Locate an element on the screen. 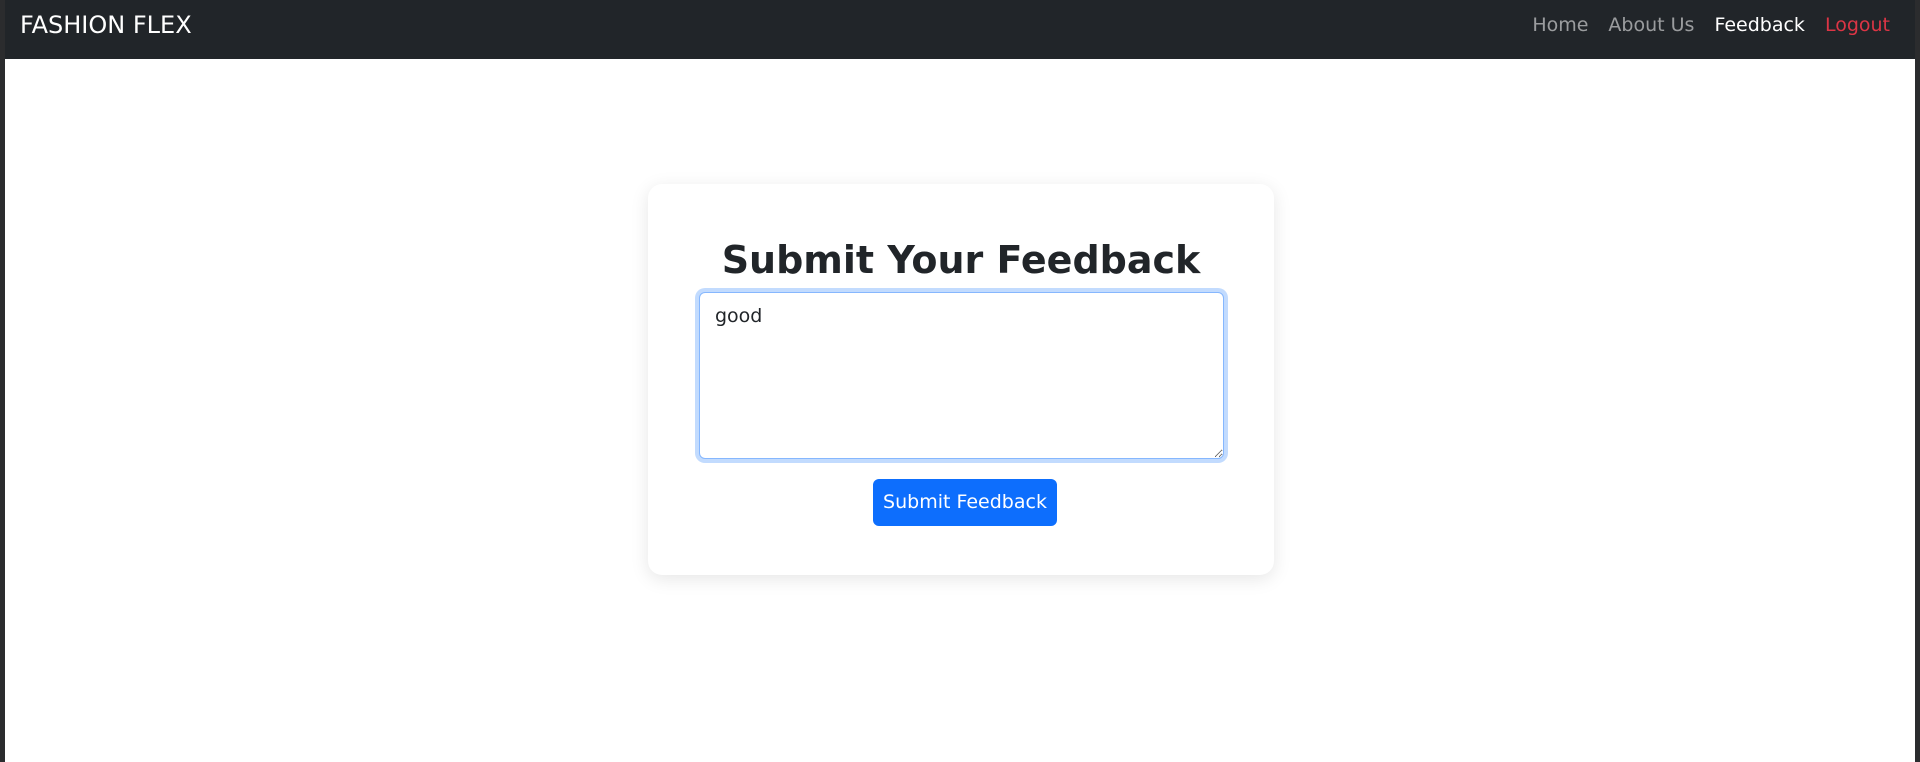  nav-link-feedback: Feedback is located at coordinates (1759, 25).